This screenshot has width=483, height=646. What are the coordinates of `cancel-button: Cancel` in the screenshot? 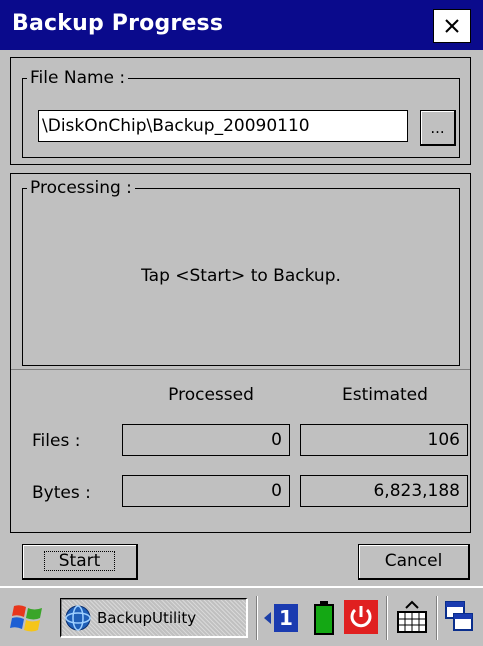 It's located at (414, 562).